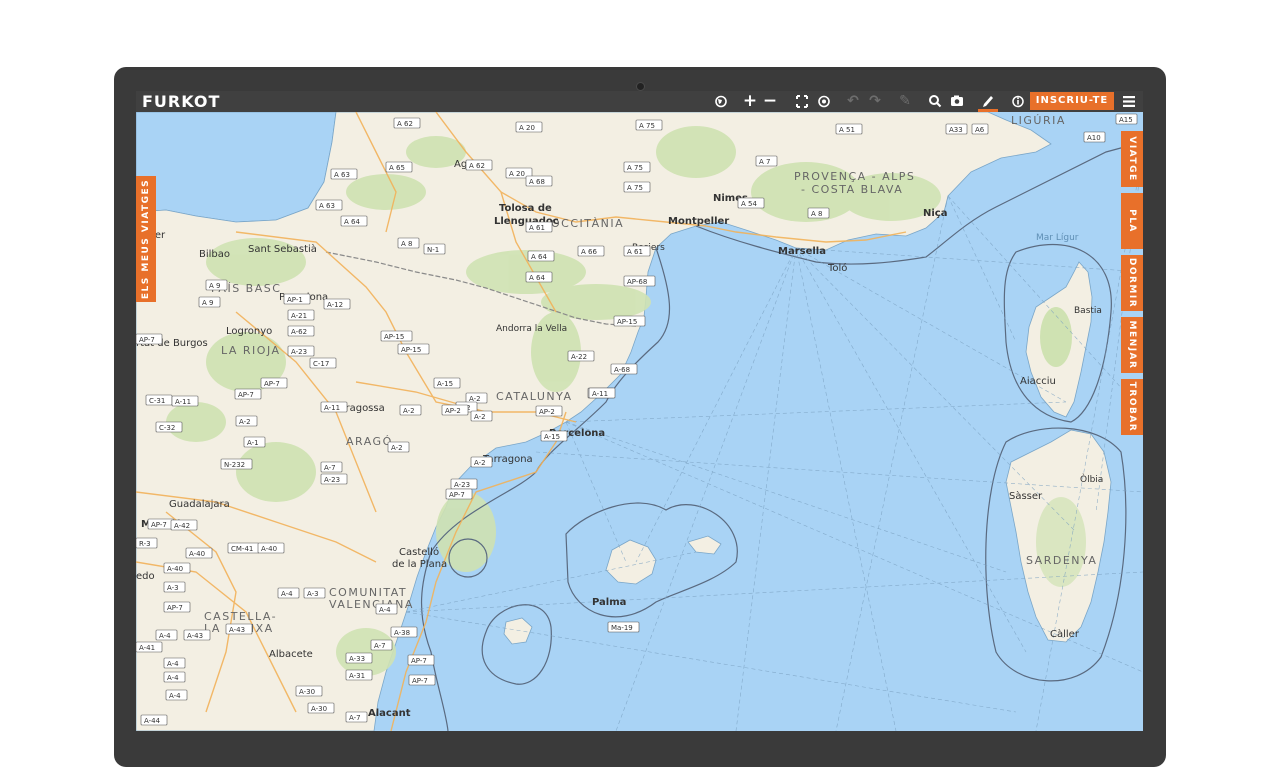  Describe the element at coordinates (824, 101) in the screenshot. I see `locate-icon` at that location.